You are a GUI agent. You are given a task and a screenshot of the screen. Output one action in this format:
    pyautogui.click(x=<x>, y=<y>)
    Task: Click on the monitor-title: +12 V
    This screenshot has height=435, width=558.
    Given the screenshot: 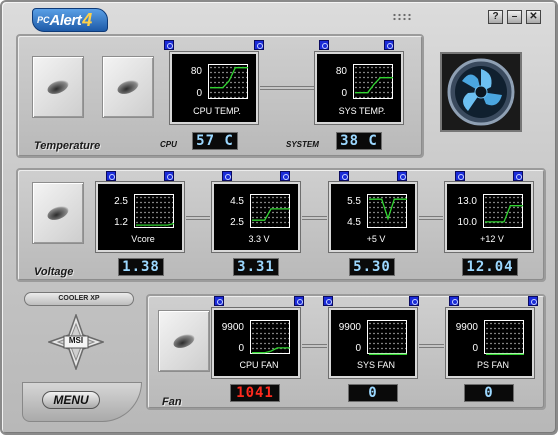 What is the action you would take?
    pyautogui.click(x=492, y=239)
    